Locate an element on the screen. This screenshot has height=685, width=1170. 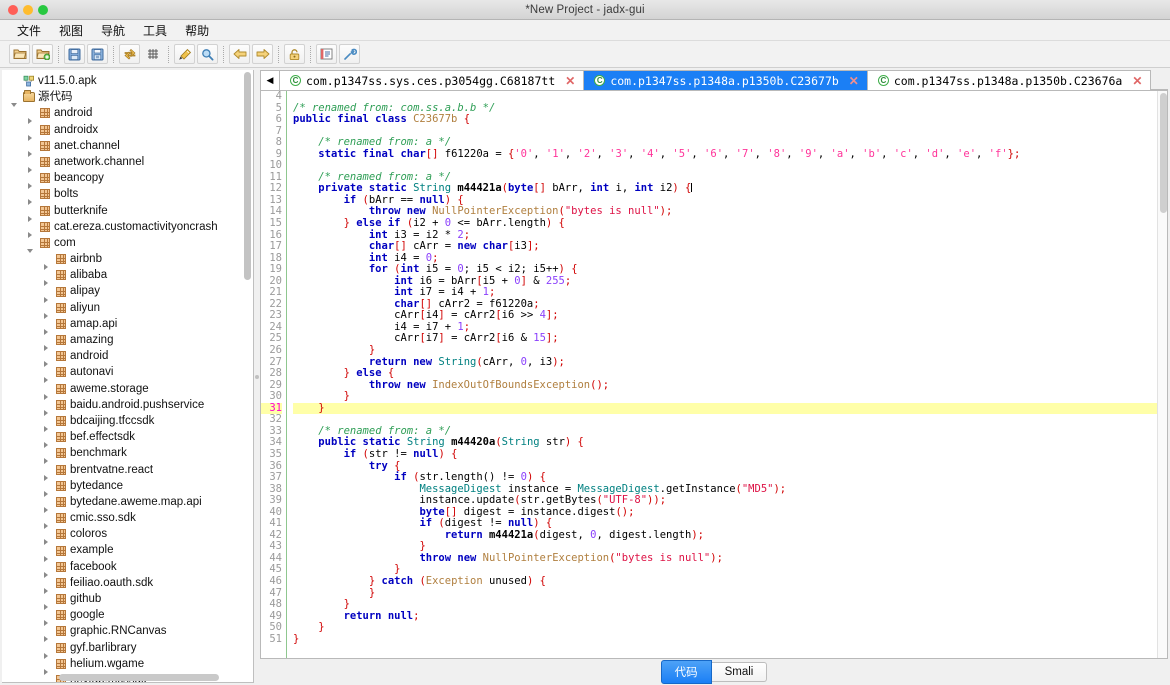
tree-node-com-example: example is located at coordinates (127, 552).